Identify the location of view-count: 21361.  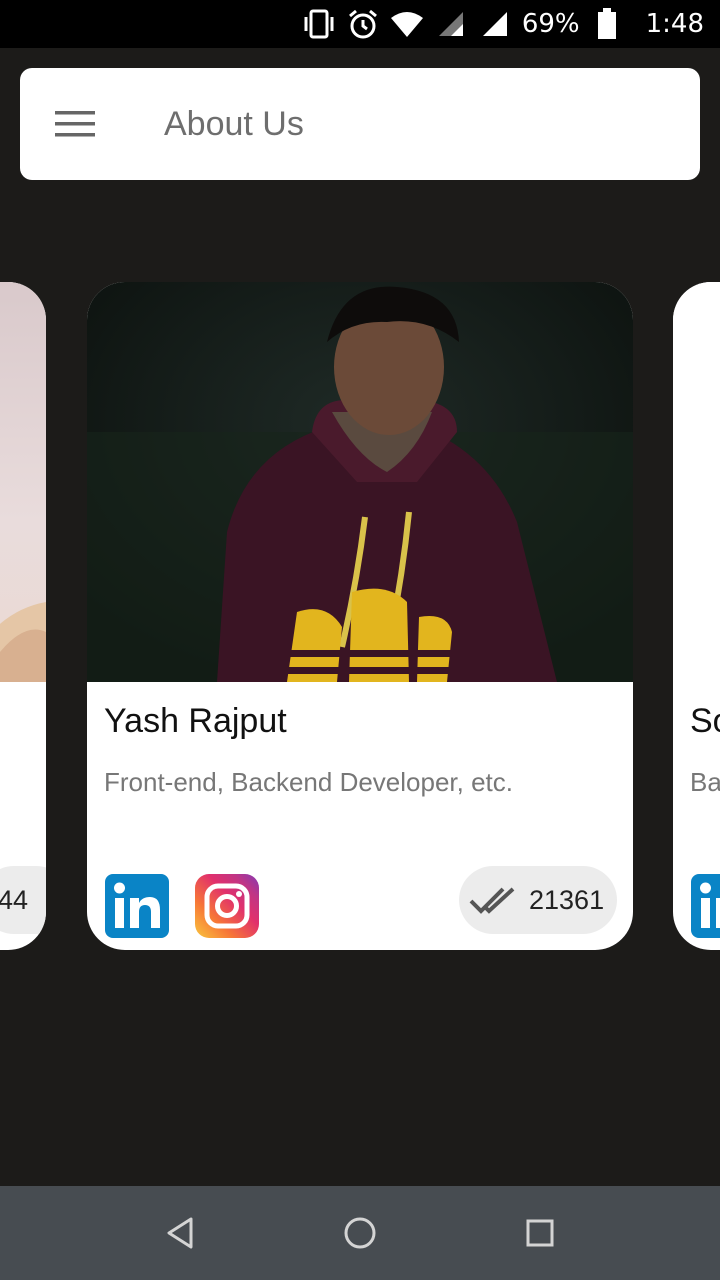
(567, 899).